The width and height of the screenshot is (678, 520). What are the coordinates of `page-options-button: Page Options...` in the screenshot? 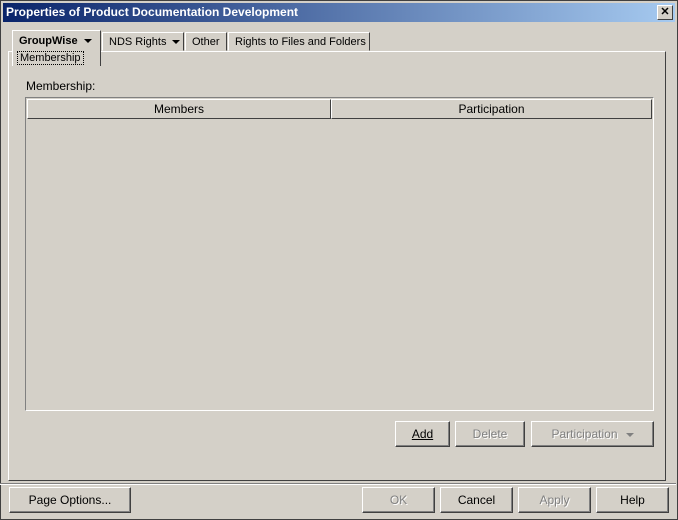 It's located at (70, 500).